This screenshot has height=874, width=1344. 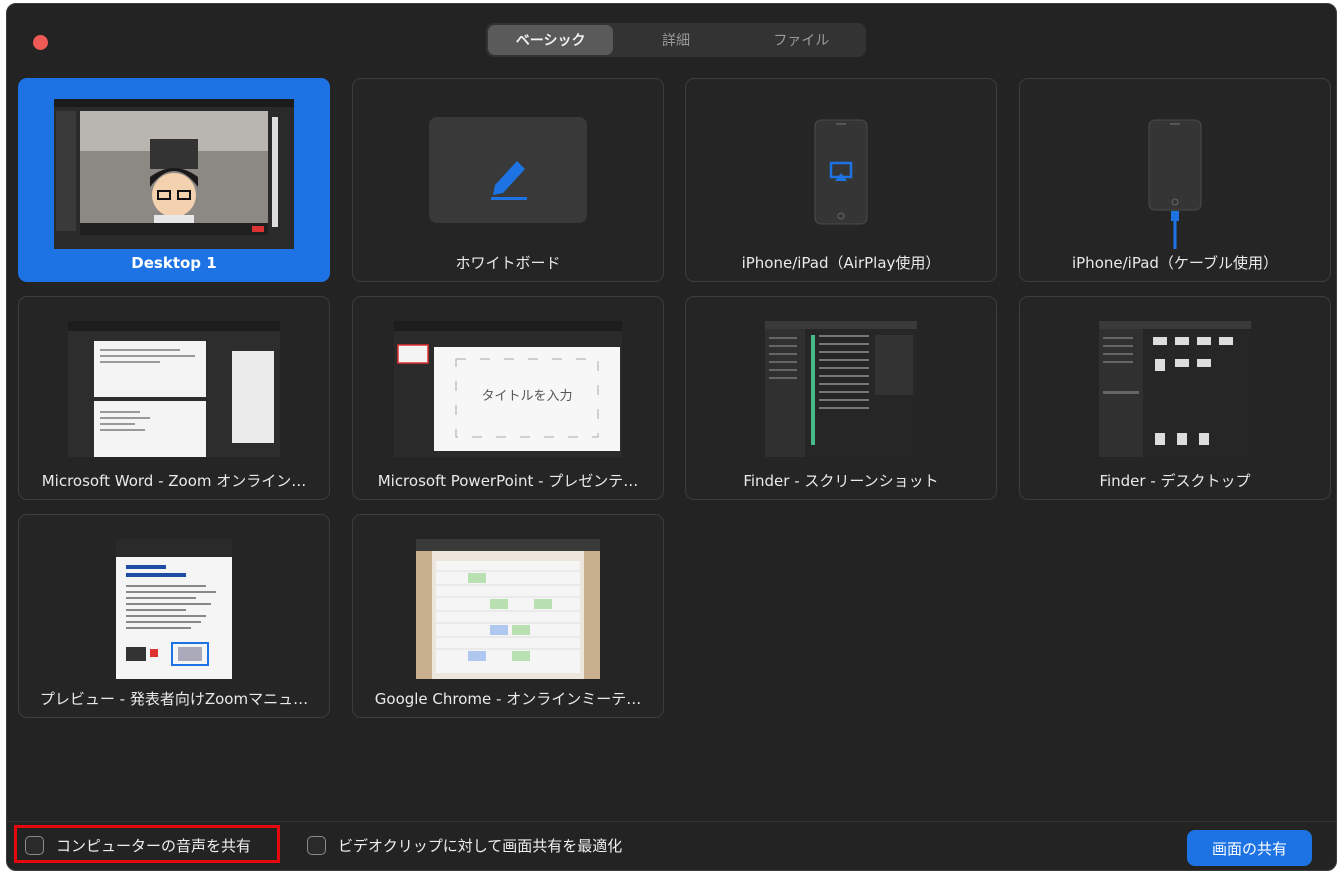 What do you see at coordinates (841, 481) in the screenshot?
I see `tile-label: Finder - スクリーンショット` at bounding box center [841, 481].